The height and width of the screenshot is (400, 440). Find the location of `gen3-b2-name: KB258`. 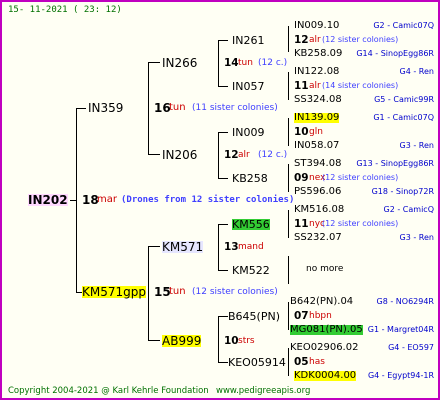

gen3-b2-name: KB258 is located at coordinates (250, 178).